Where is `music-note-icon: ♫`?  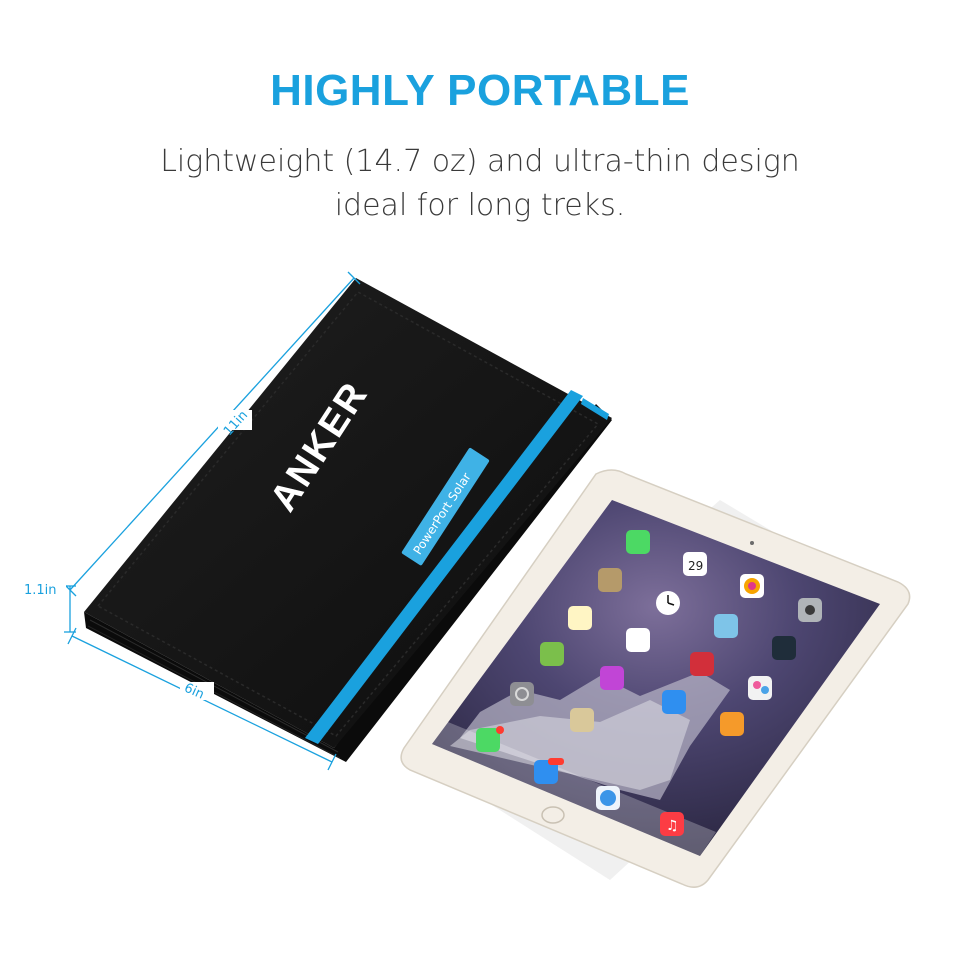 music-note-icon: ♫ is located at coordinates (672, 826).